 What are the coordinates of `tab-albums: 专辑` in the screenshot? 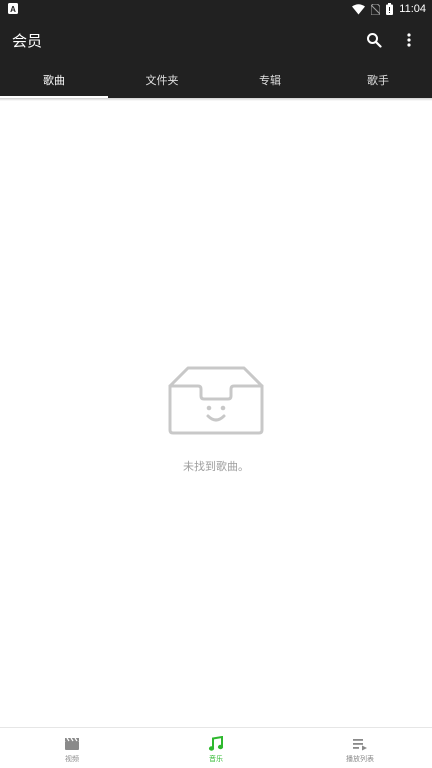 It's located at (270, 80).